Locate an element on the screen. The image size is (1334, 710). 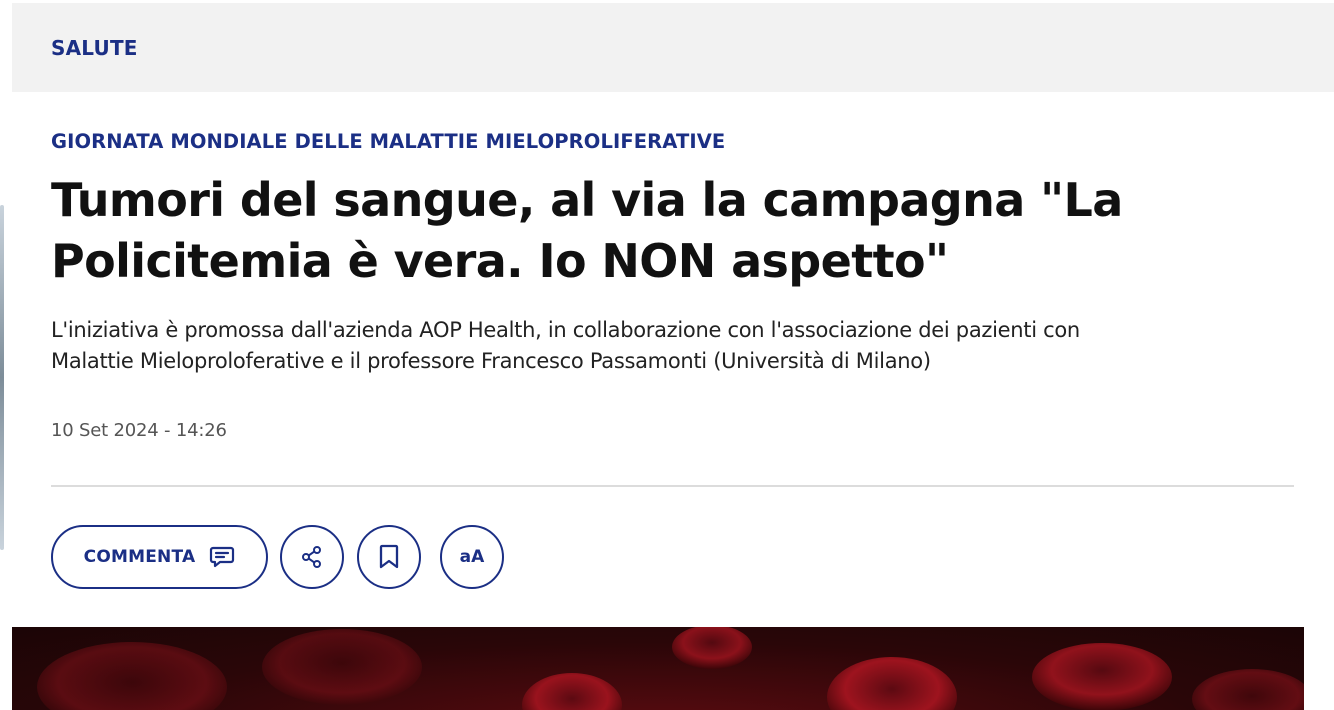
share-icon is located at coordinates (312, 557).